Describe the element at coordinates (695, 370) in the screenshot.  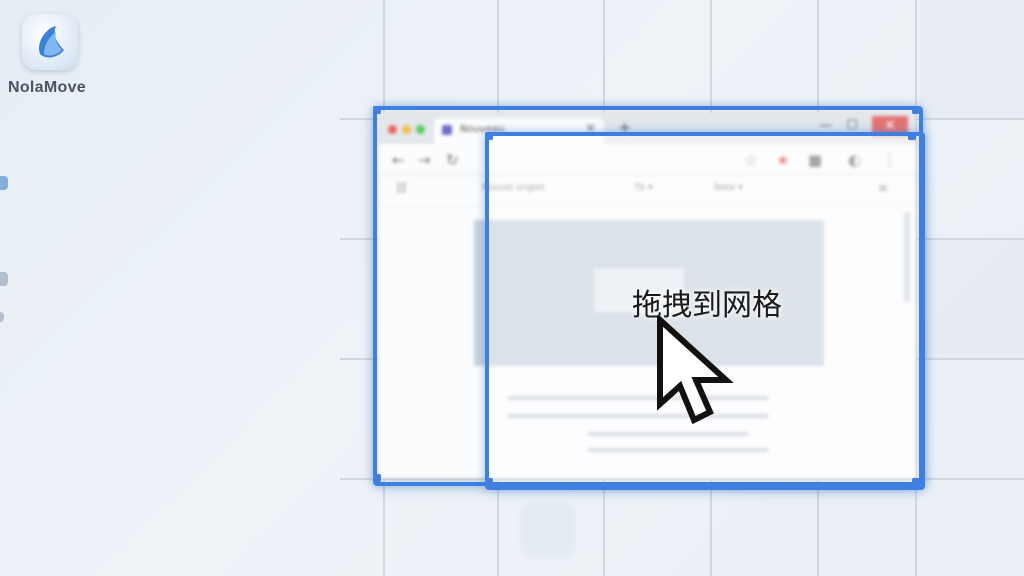
I see `arrow-cursor-icon` at that location.